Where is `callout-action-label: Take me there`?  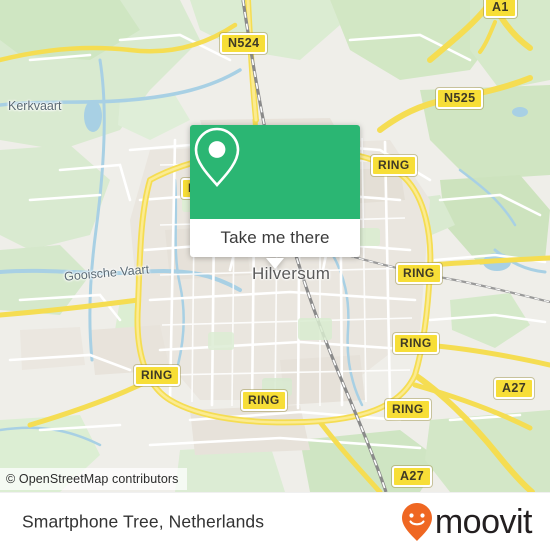 callout-action-label: Take me there is located at coordinates (275, 237).